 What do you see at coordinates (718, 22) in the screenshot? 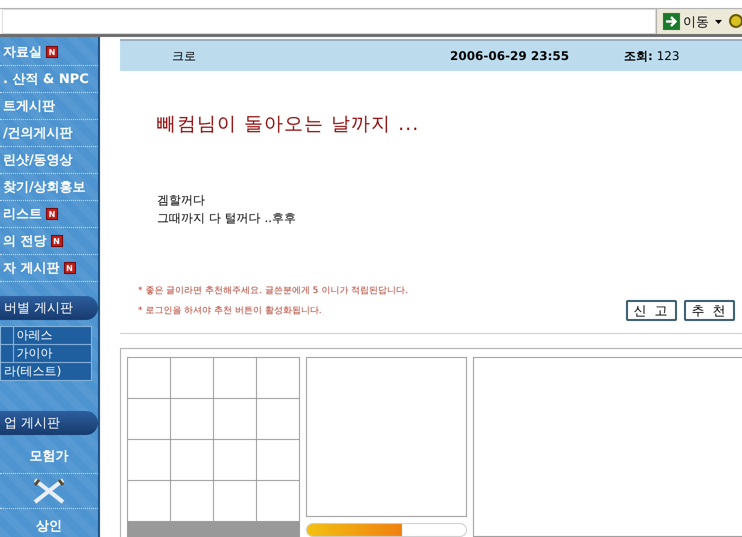
I see `caret-icon` at bounding box center [718, 22].